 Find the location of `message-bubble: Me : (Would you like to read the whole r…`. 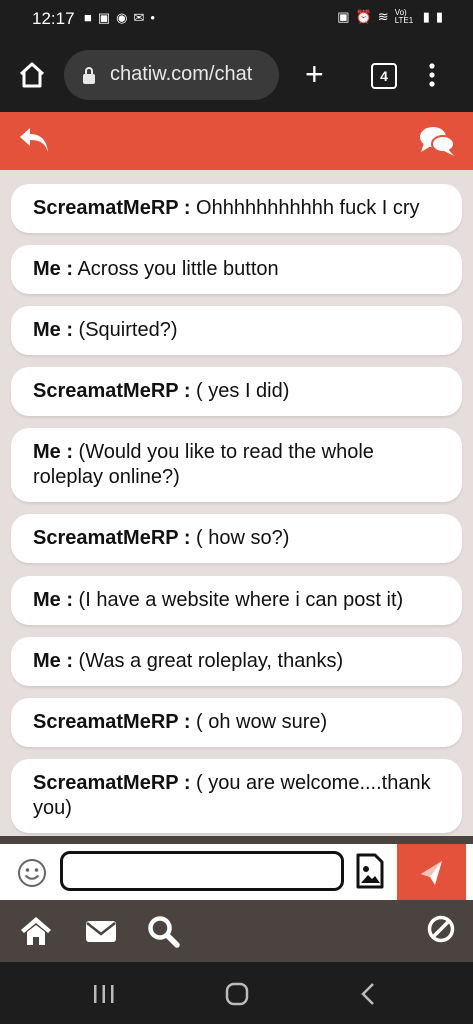

message-bubble: Me : (Would you like to read the whole r… is located at coordinates (236, 465).